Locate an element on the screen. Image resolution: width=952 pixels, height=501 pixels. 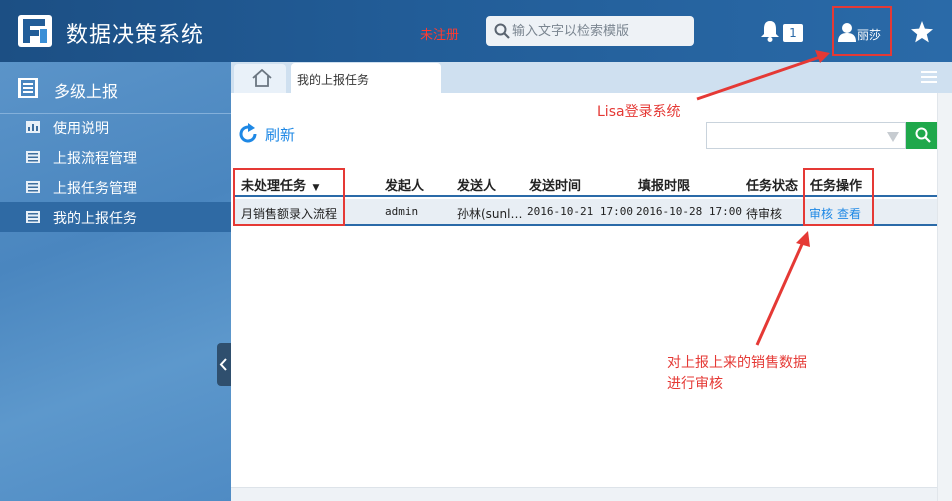
sidebar-item-report-task-management: 上报任务管理 is located at coordinates (115, 187).